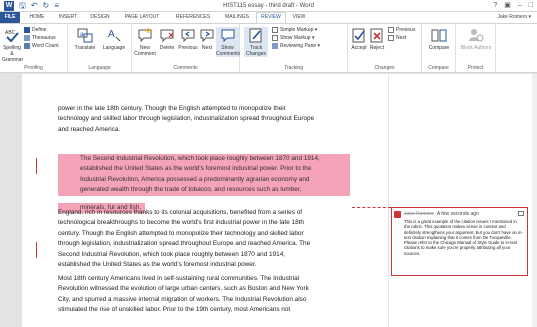 The height and width of the screenshot is (327, 537). What do you see at coordinates (438, 68) in the screenshot?
I see `compare-group-label: Compare` at bounding box center [438, 68].